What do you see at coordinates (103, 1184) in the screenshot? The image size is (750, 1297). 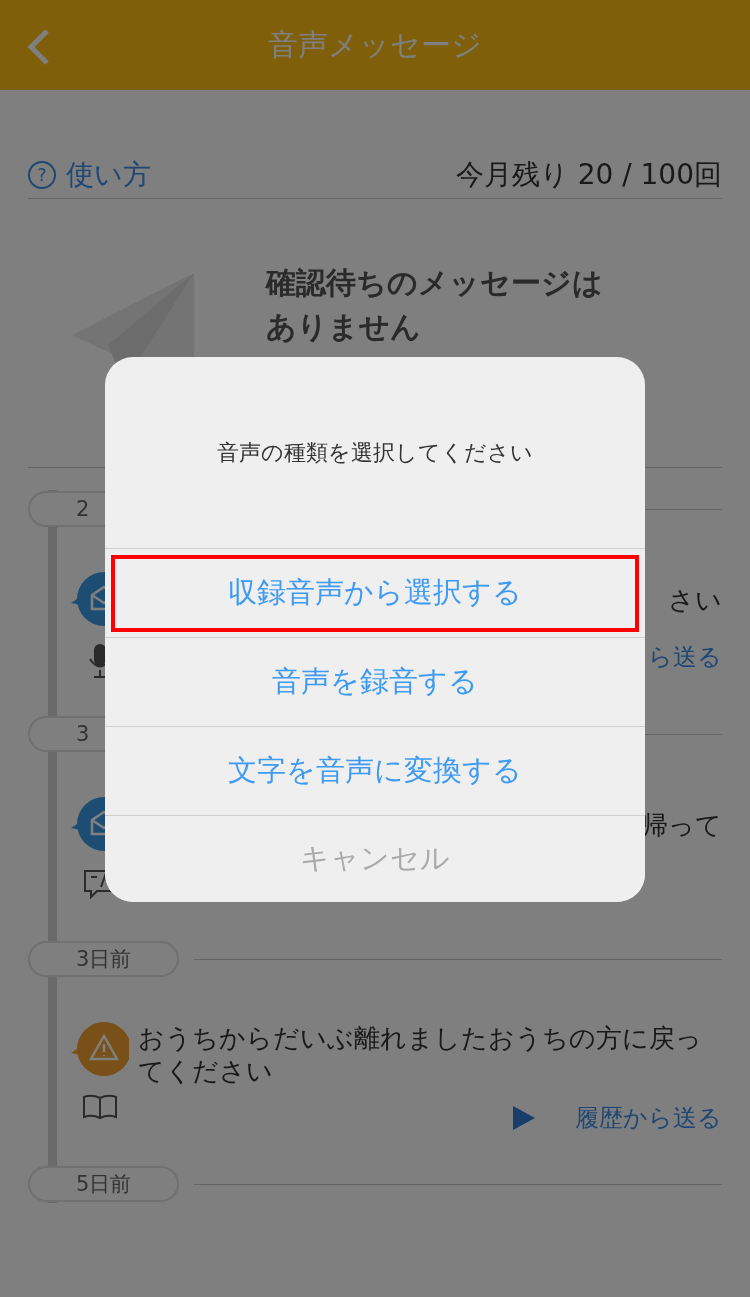 I see `date-label: 5日前` at bounding box center [103, 1184].